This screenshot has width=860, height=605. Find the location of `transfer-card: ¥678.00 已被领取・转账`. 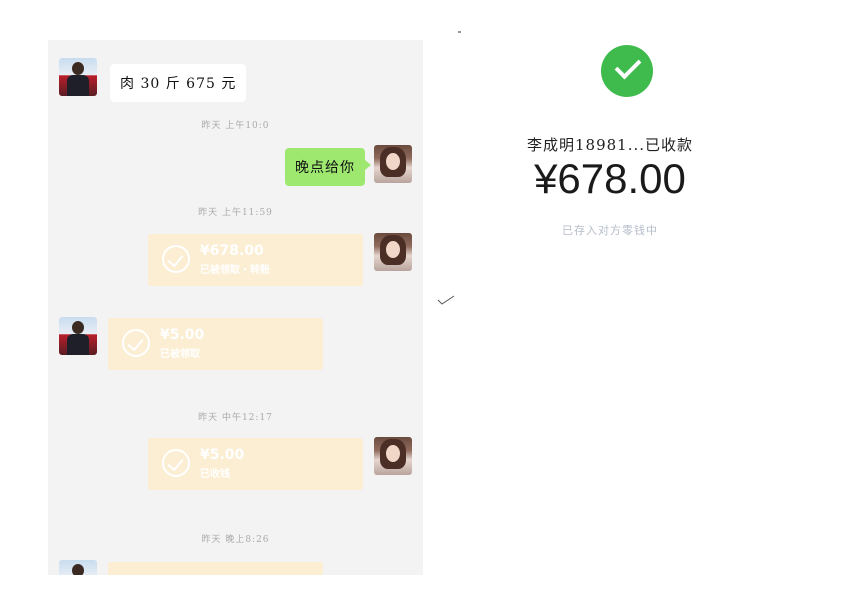

transfer-card: ¥678.00 已被领取・转账 is located at coordinates (255, 260).